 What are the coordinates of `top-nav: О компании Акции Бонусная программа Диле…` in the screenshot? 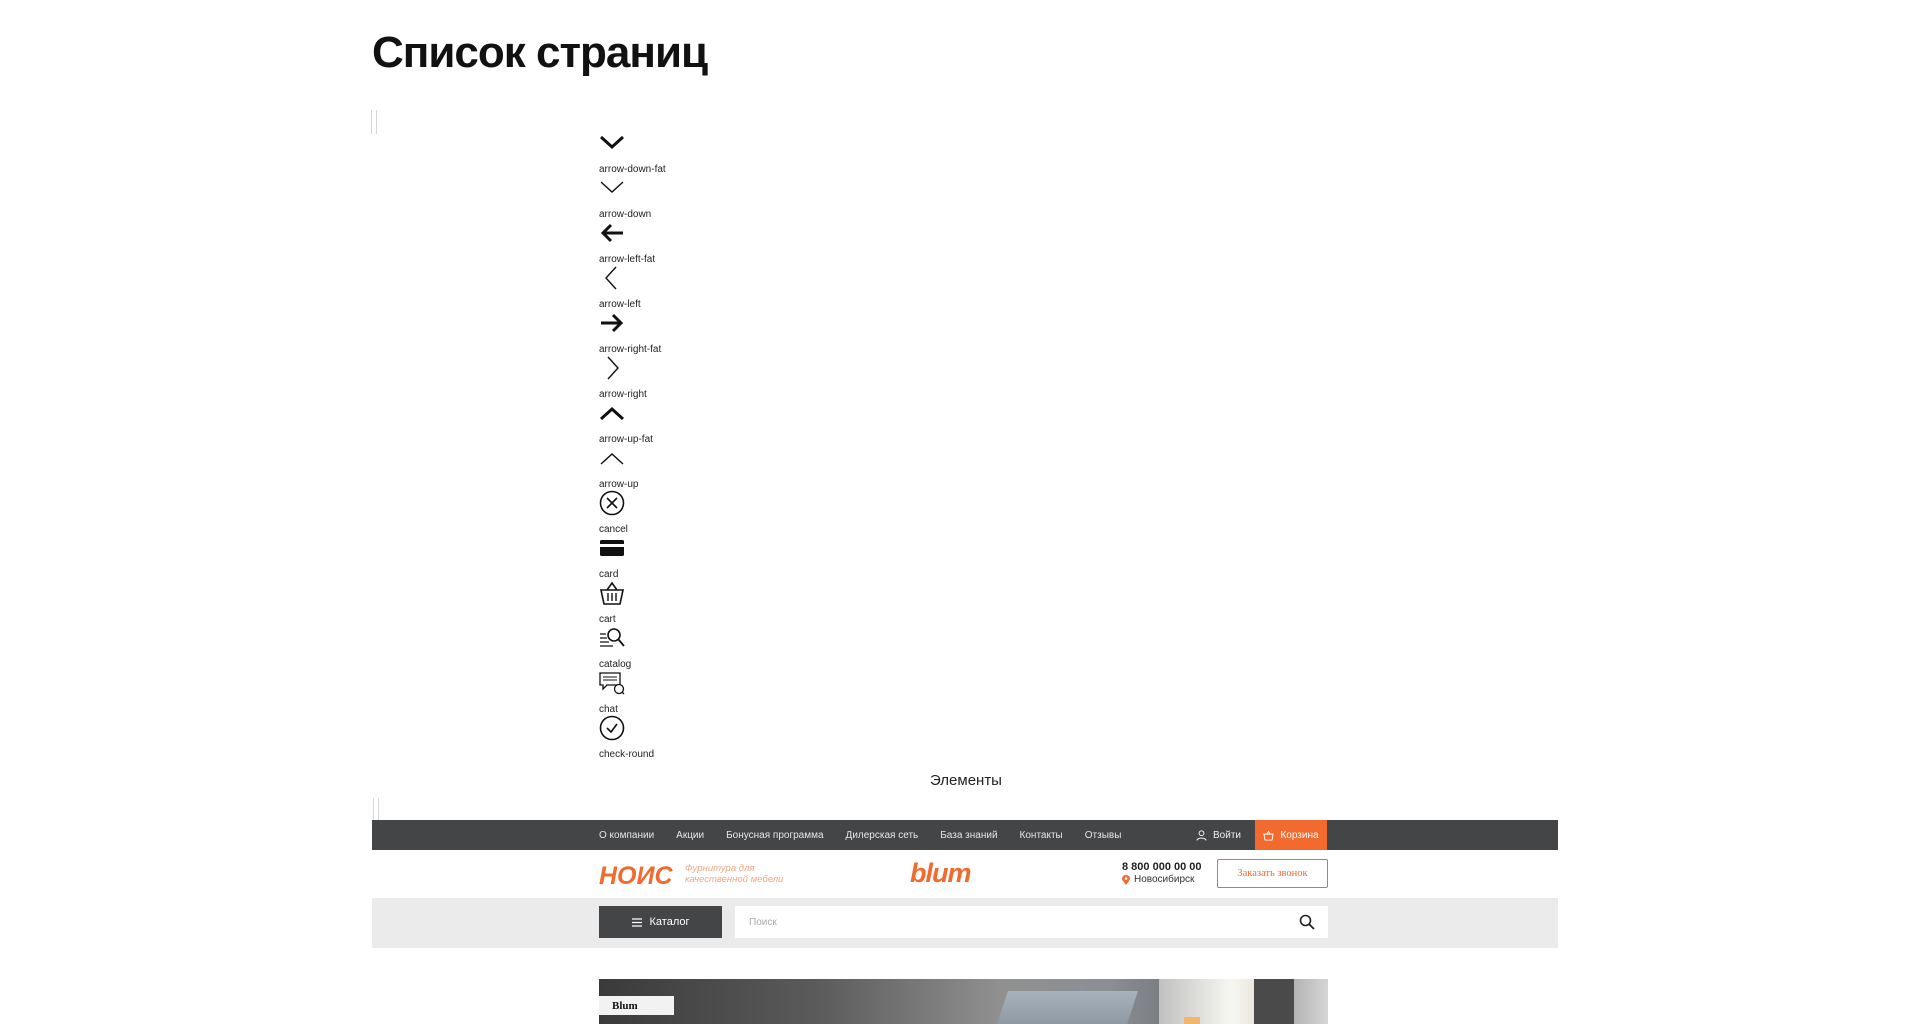 It's located at (871, 835).